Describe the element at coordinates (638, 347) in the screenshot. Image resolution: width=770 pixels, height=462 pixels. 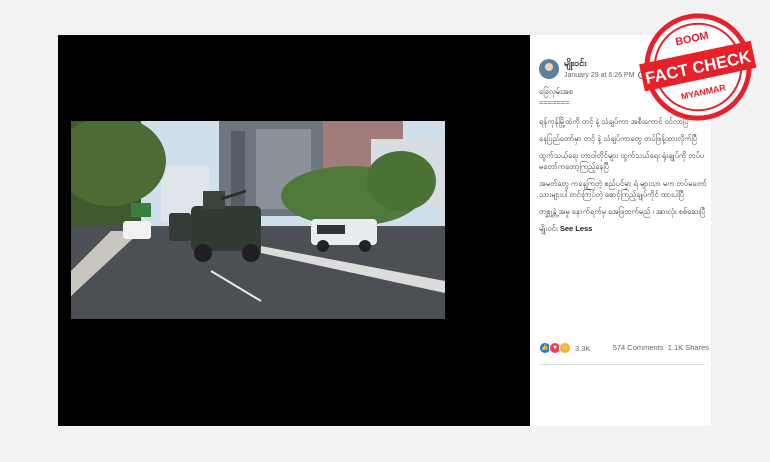
I see `comments-count: 574 Comments` at that location.